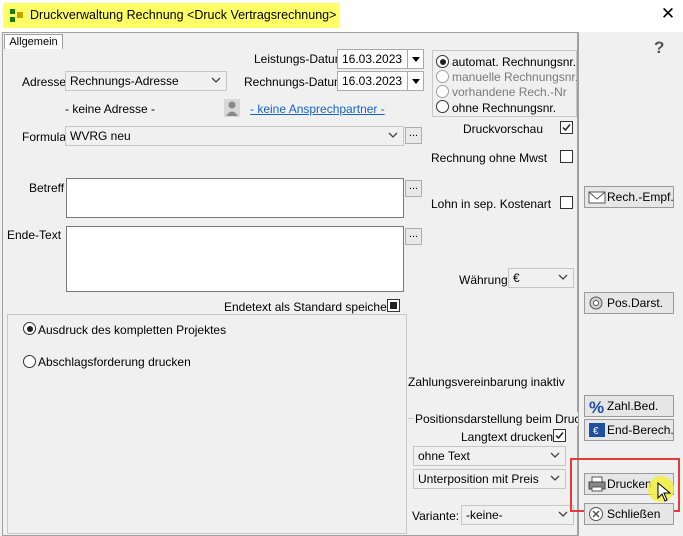  What do you see at coordinates (596, 303) in the screenshot?
I see `gear-icon` at bounding box center [596, 303].